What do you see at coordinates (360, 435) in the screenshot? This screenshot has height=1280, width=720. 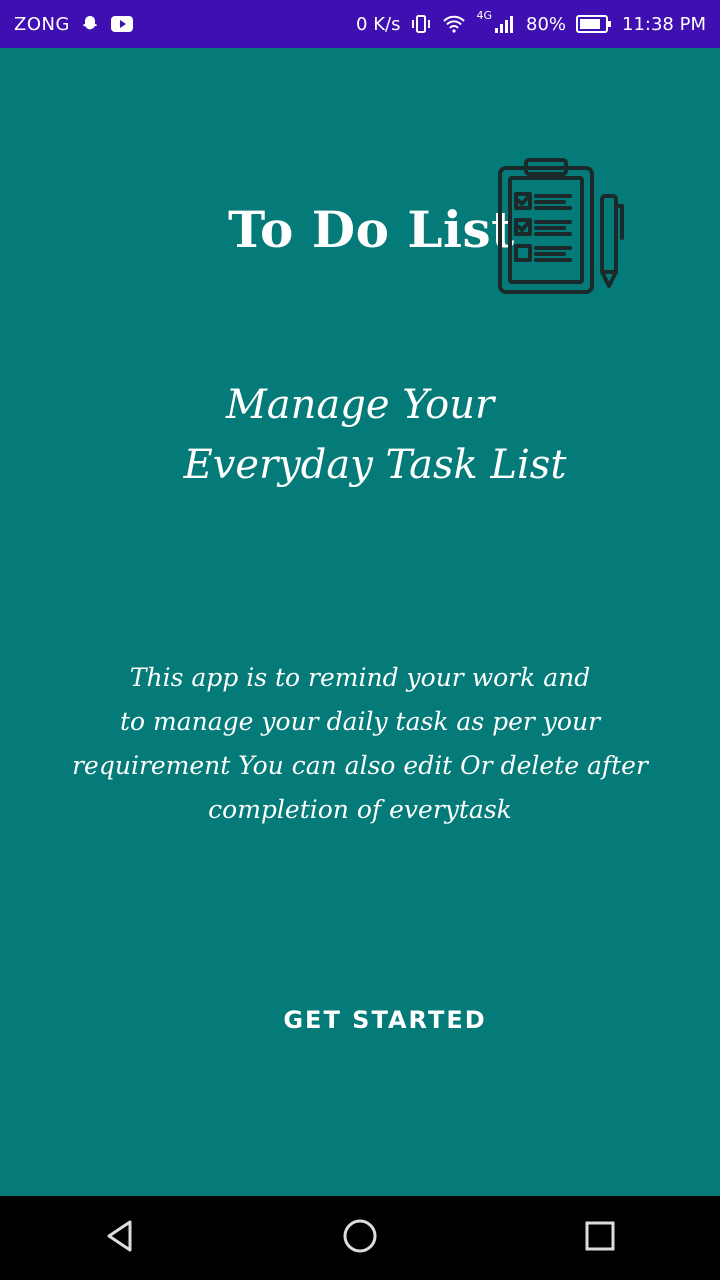 I see `tagline: Manage Your Everyday Task List` at bounding box center [360, 435].